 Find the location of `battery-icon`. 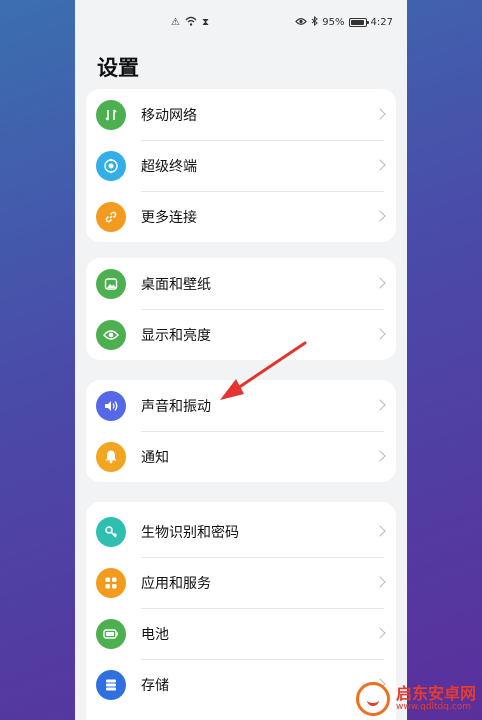

battery-icon is located at coordinates (111, 633).